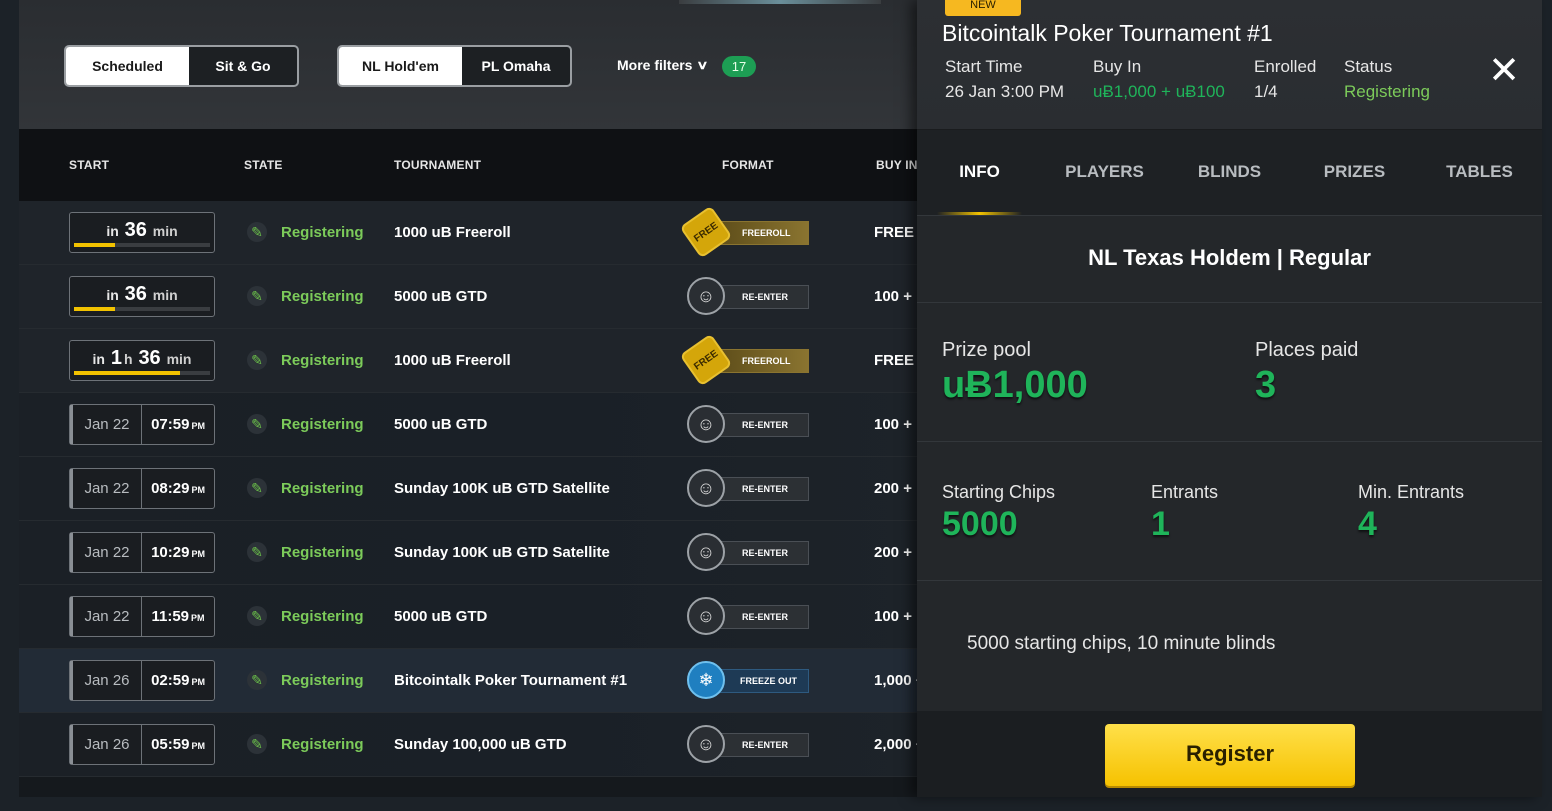 This screenshot has width=1552, height=811. Describe the element at coordinates (400, 66) in the screenshot. I see `tab-nl-holdem: NL Hold'em` at that location.